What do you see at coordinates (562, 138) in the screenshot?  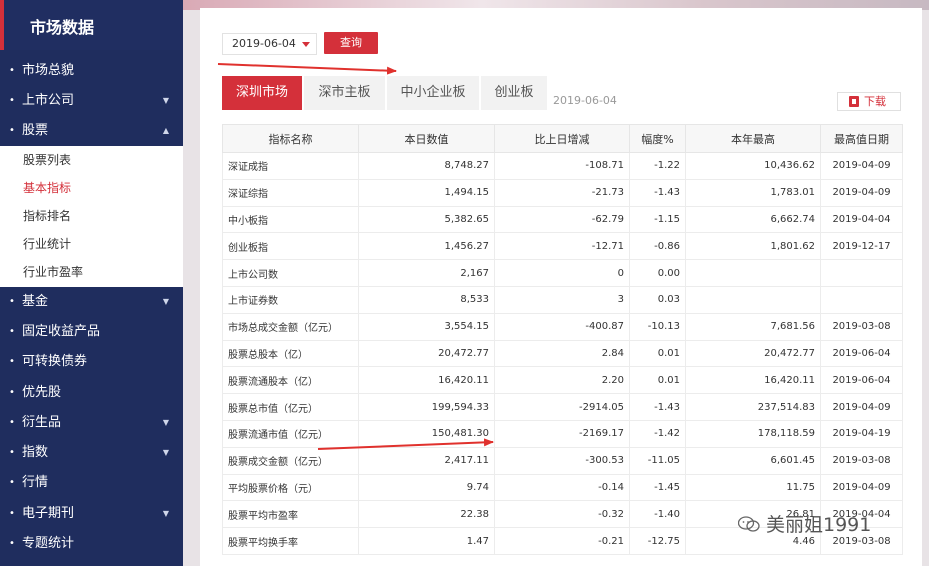 I see `column-header: 比上日增减` at bounding box center [562, 138].